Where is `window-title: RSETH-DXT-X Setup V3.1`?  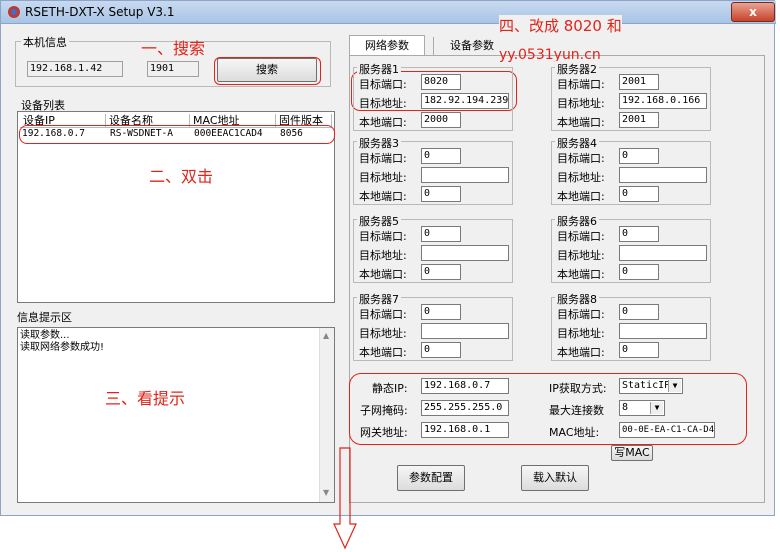
window-title: RSETH-DXT-X Setup V3.1 is located at coordinates (100, 12).